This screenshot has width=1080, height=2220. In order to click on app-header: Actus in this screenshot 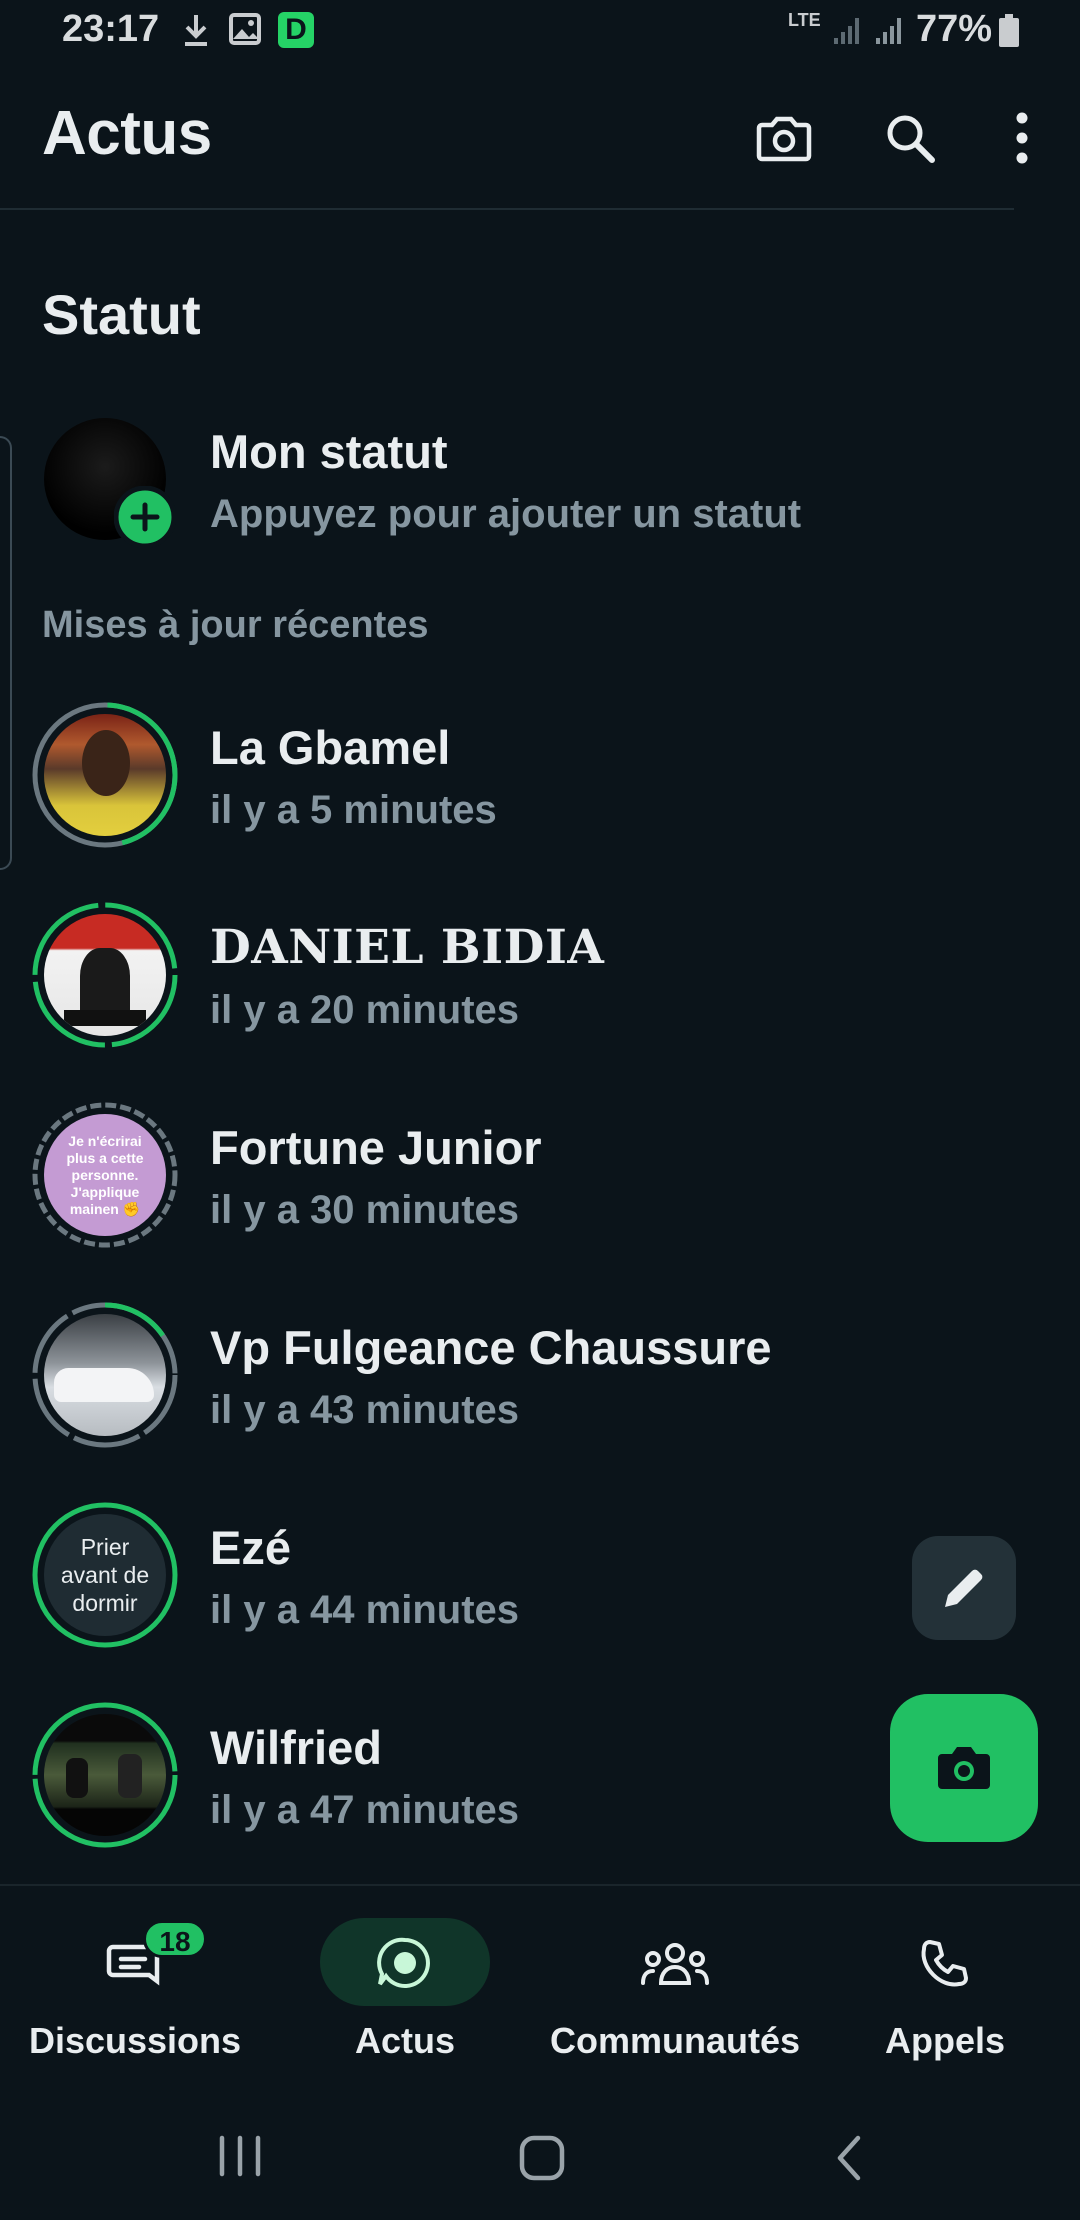, I will do `click(540, 136)`.